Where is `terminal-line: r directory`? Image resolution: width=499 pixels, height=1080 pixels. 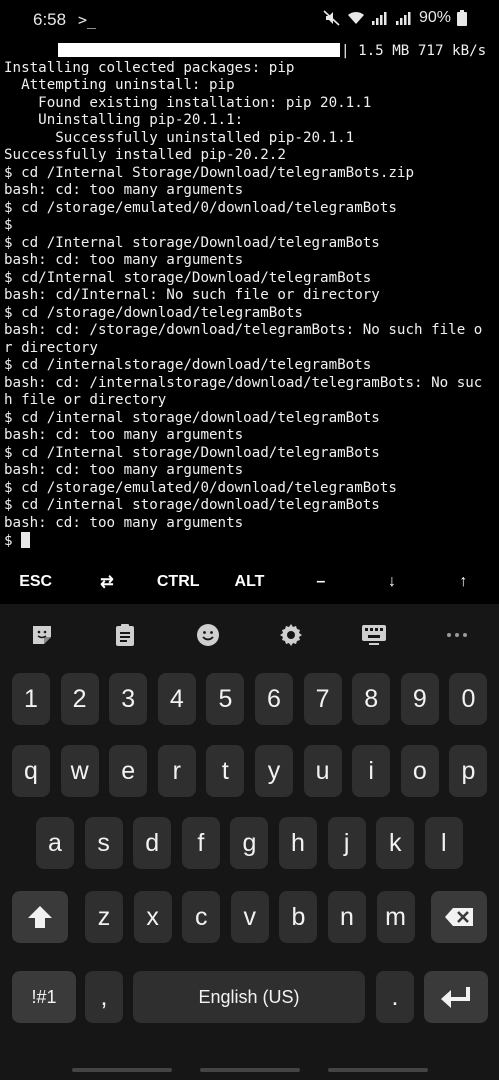
terminal-line: r directory is located at coordinates (51, 347).